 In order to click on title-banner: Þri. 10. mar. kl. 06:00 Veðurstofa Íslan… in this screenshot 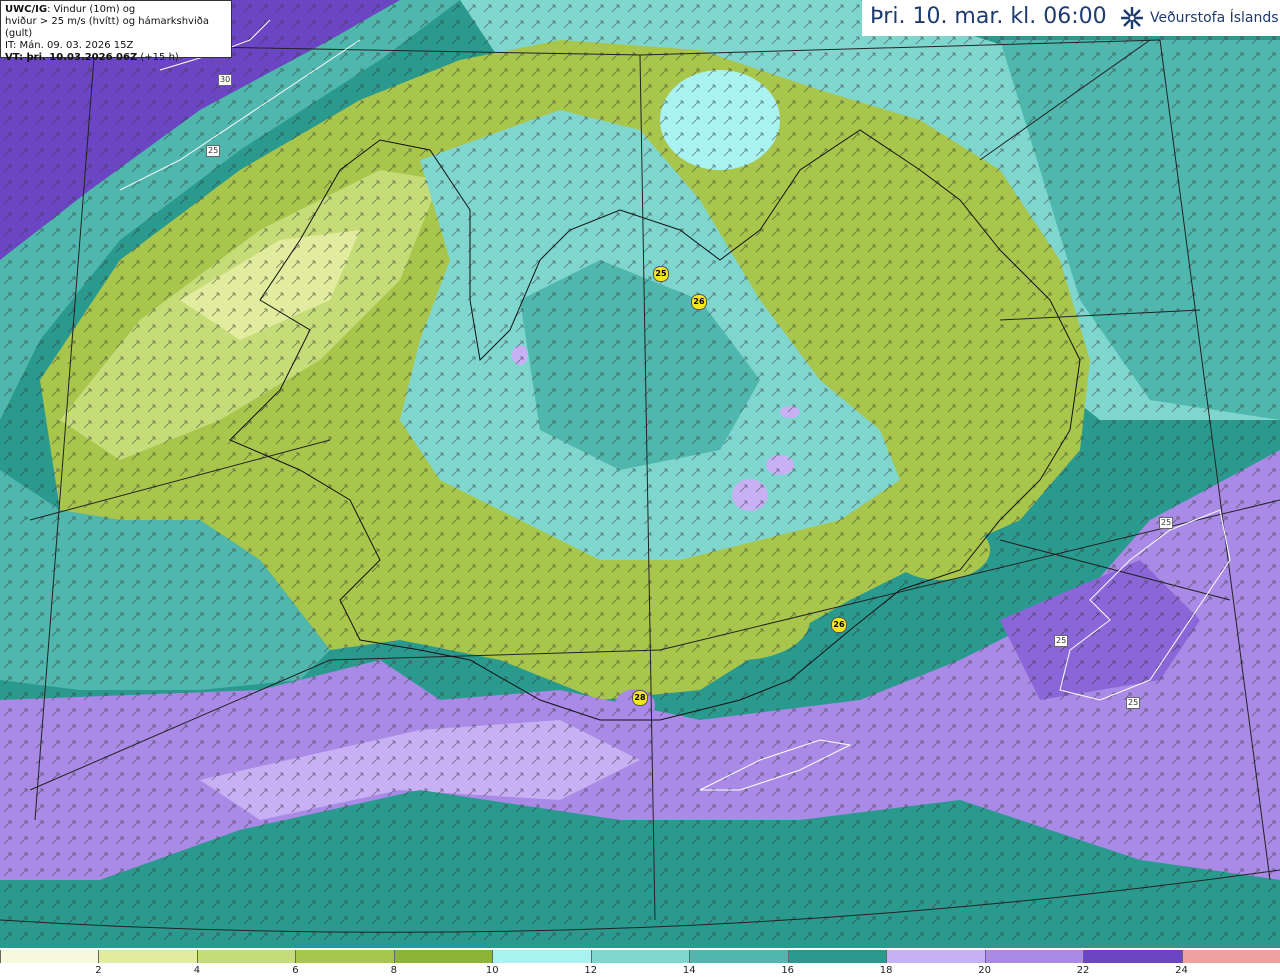, I will do `click(1071, 18)`.